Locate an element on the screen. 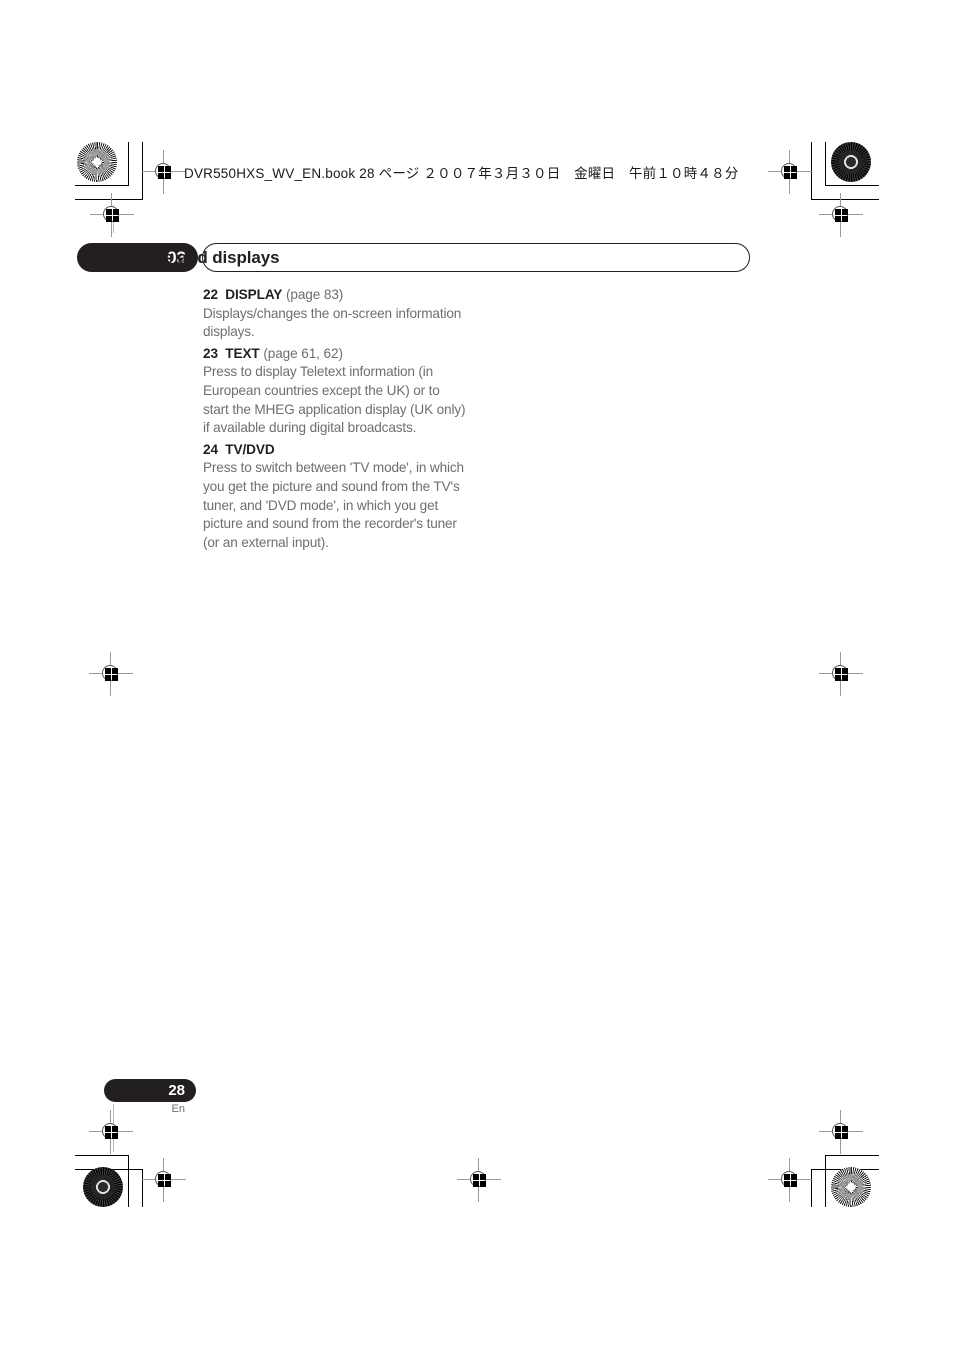  page-title: Controls and displays is located at coordinates (192, 257).